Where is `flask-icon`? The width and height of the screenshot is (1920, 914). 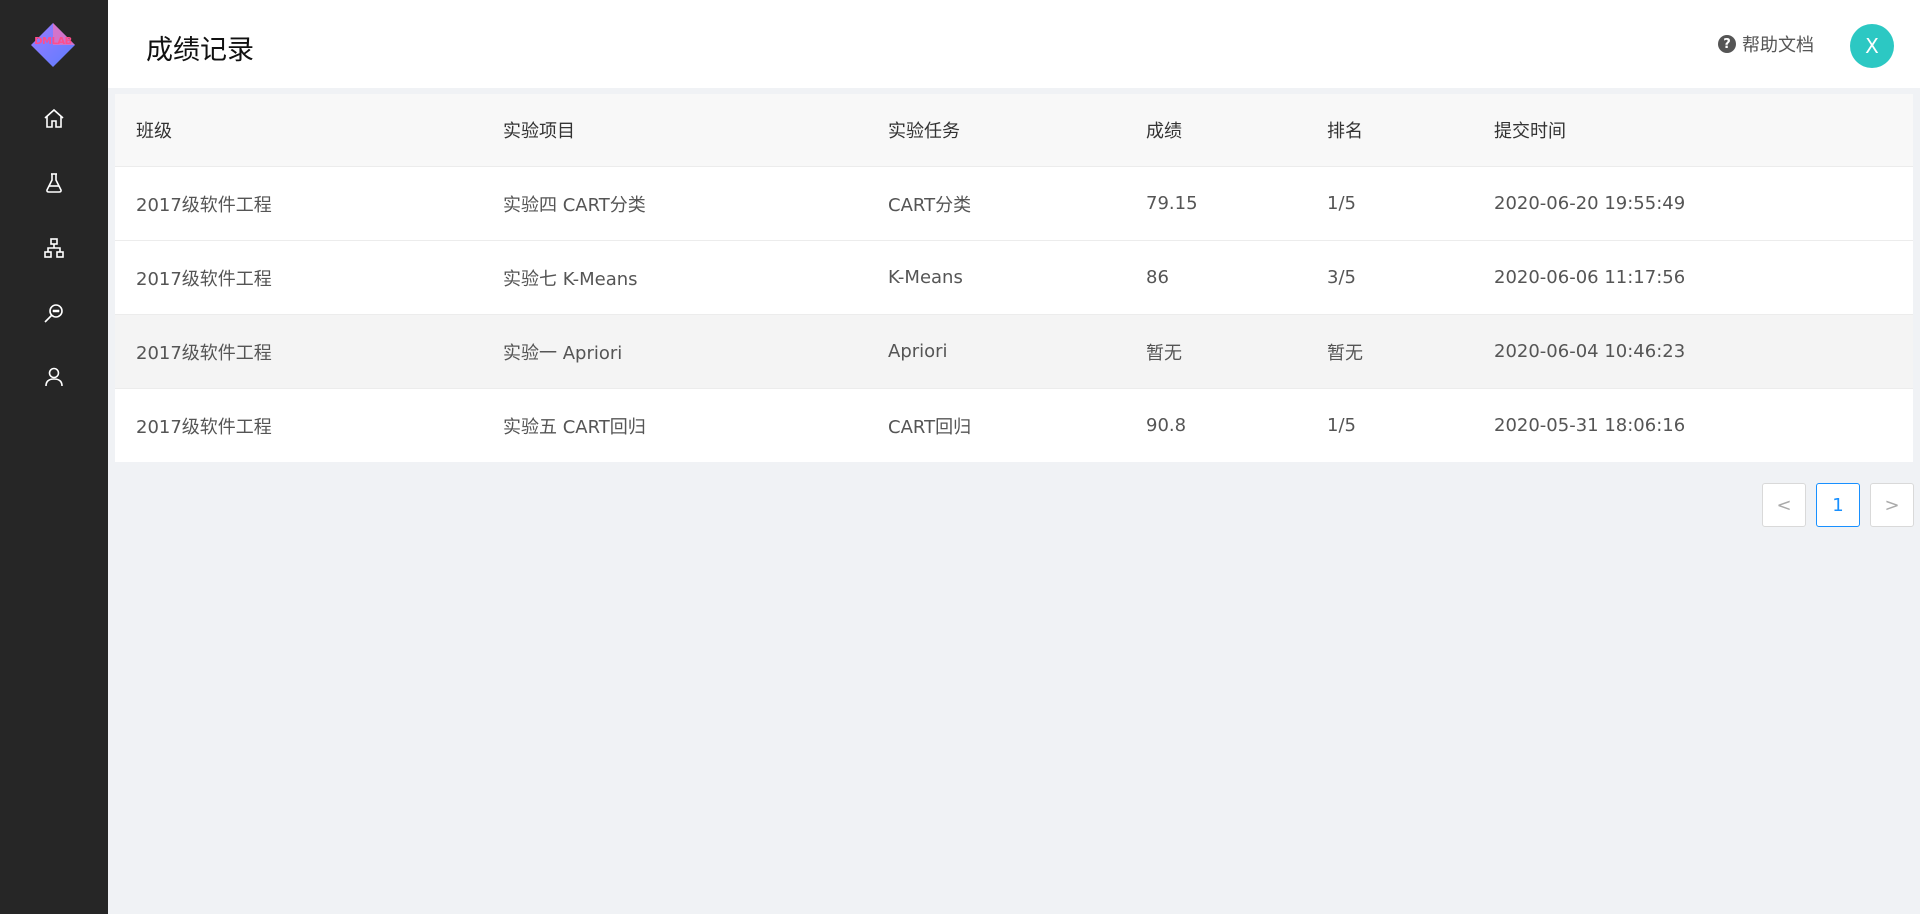
flask-icon is located at coordinates (54, 183).